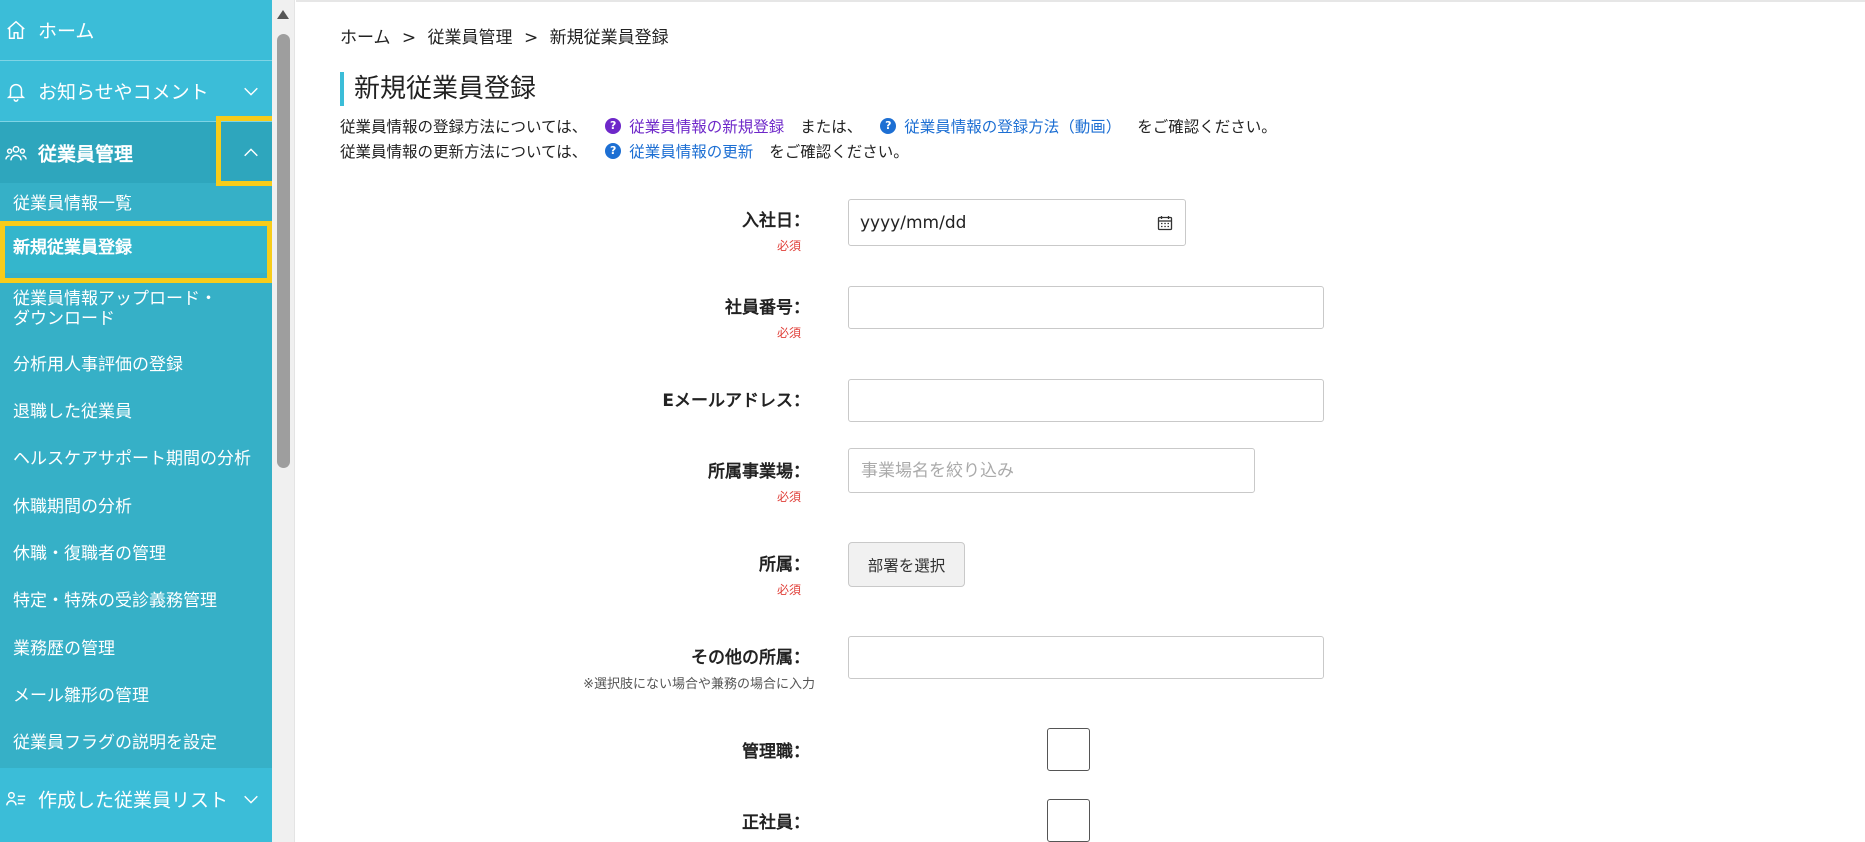 Image resolution: width=1865 pixels, height=842 pixels. I want to click on calendar-icon, so click(1165, 223).